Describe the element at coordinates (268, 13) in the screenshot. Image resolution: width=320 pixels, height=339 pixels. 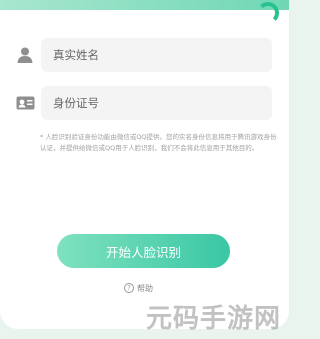
I see `corner-ring-decoration` at that location.